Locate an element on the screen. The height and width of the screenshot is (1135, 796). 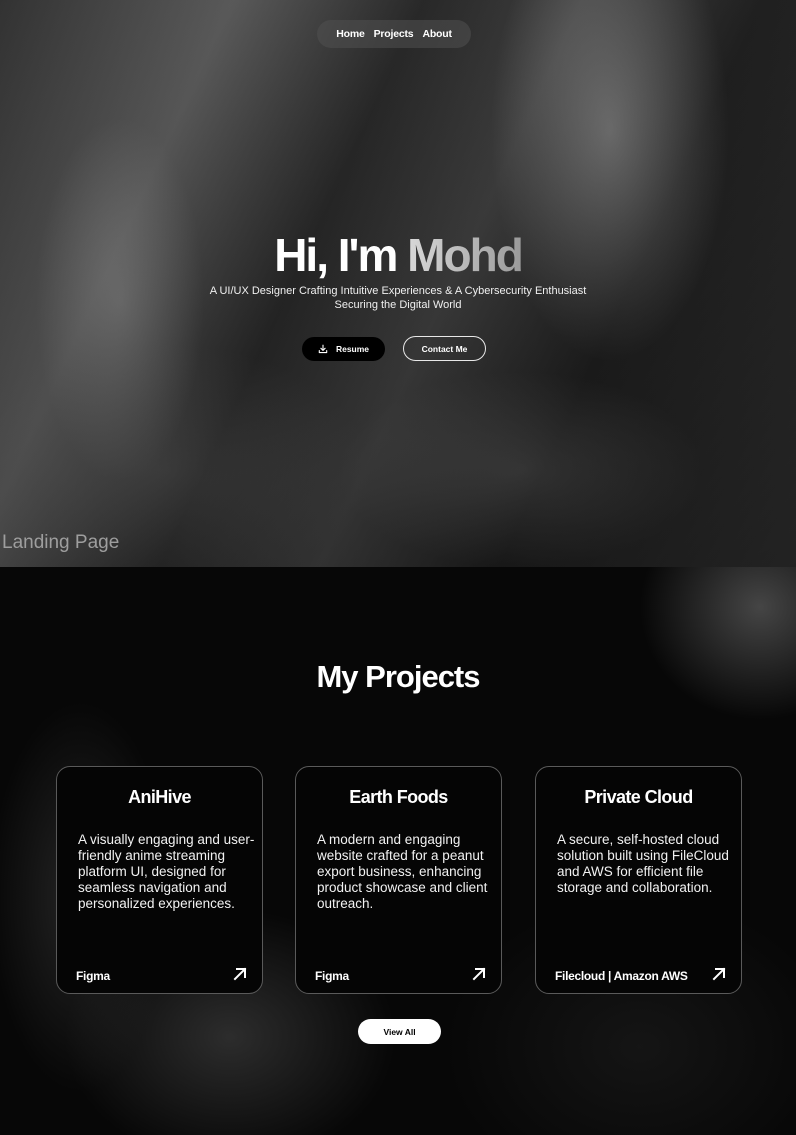
resume-button: Resume is located at coordinates (343, 349).